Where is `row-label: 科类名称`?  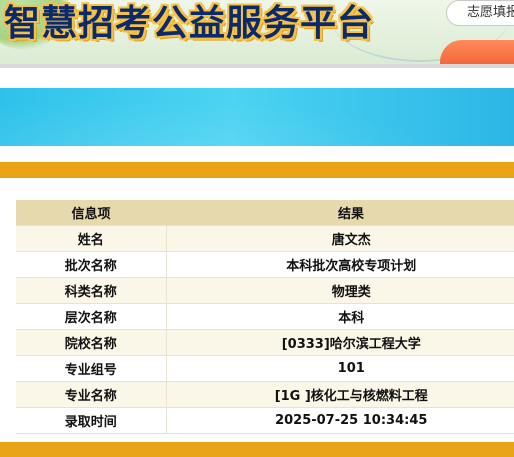 row-label: 科类名称 is located at coordinates (91, 290).